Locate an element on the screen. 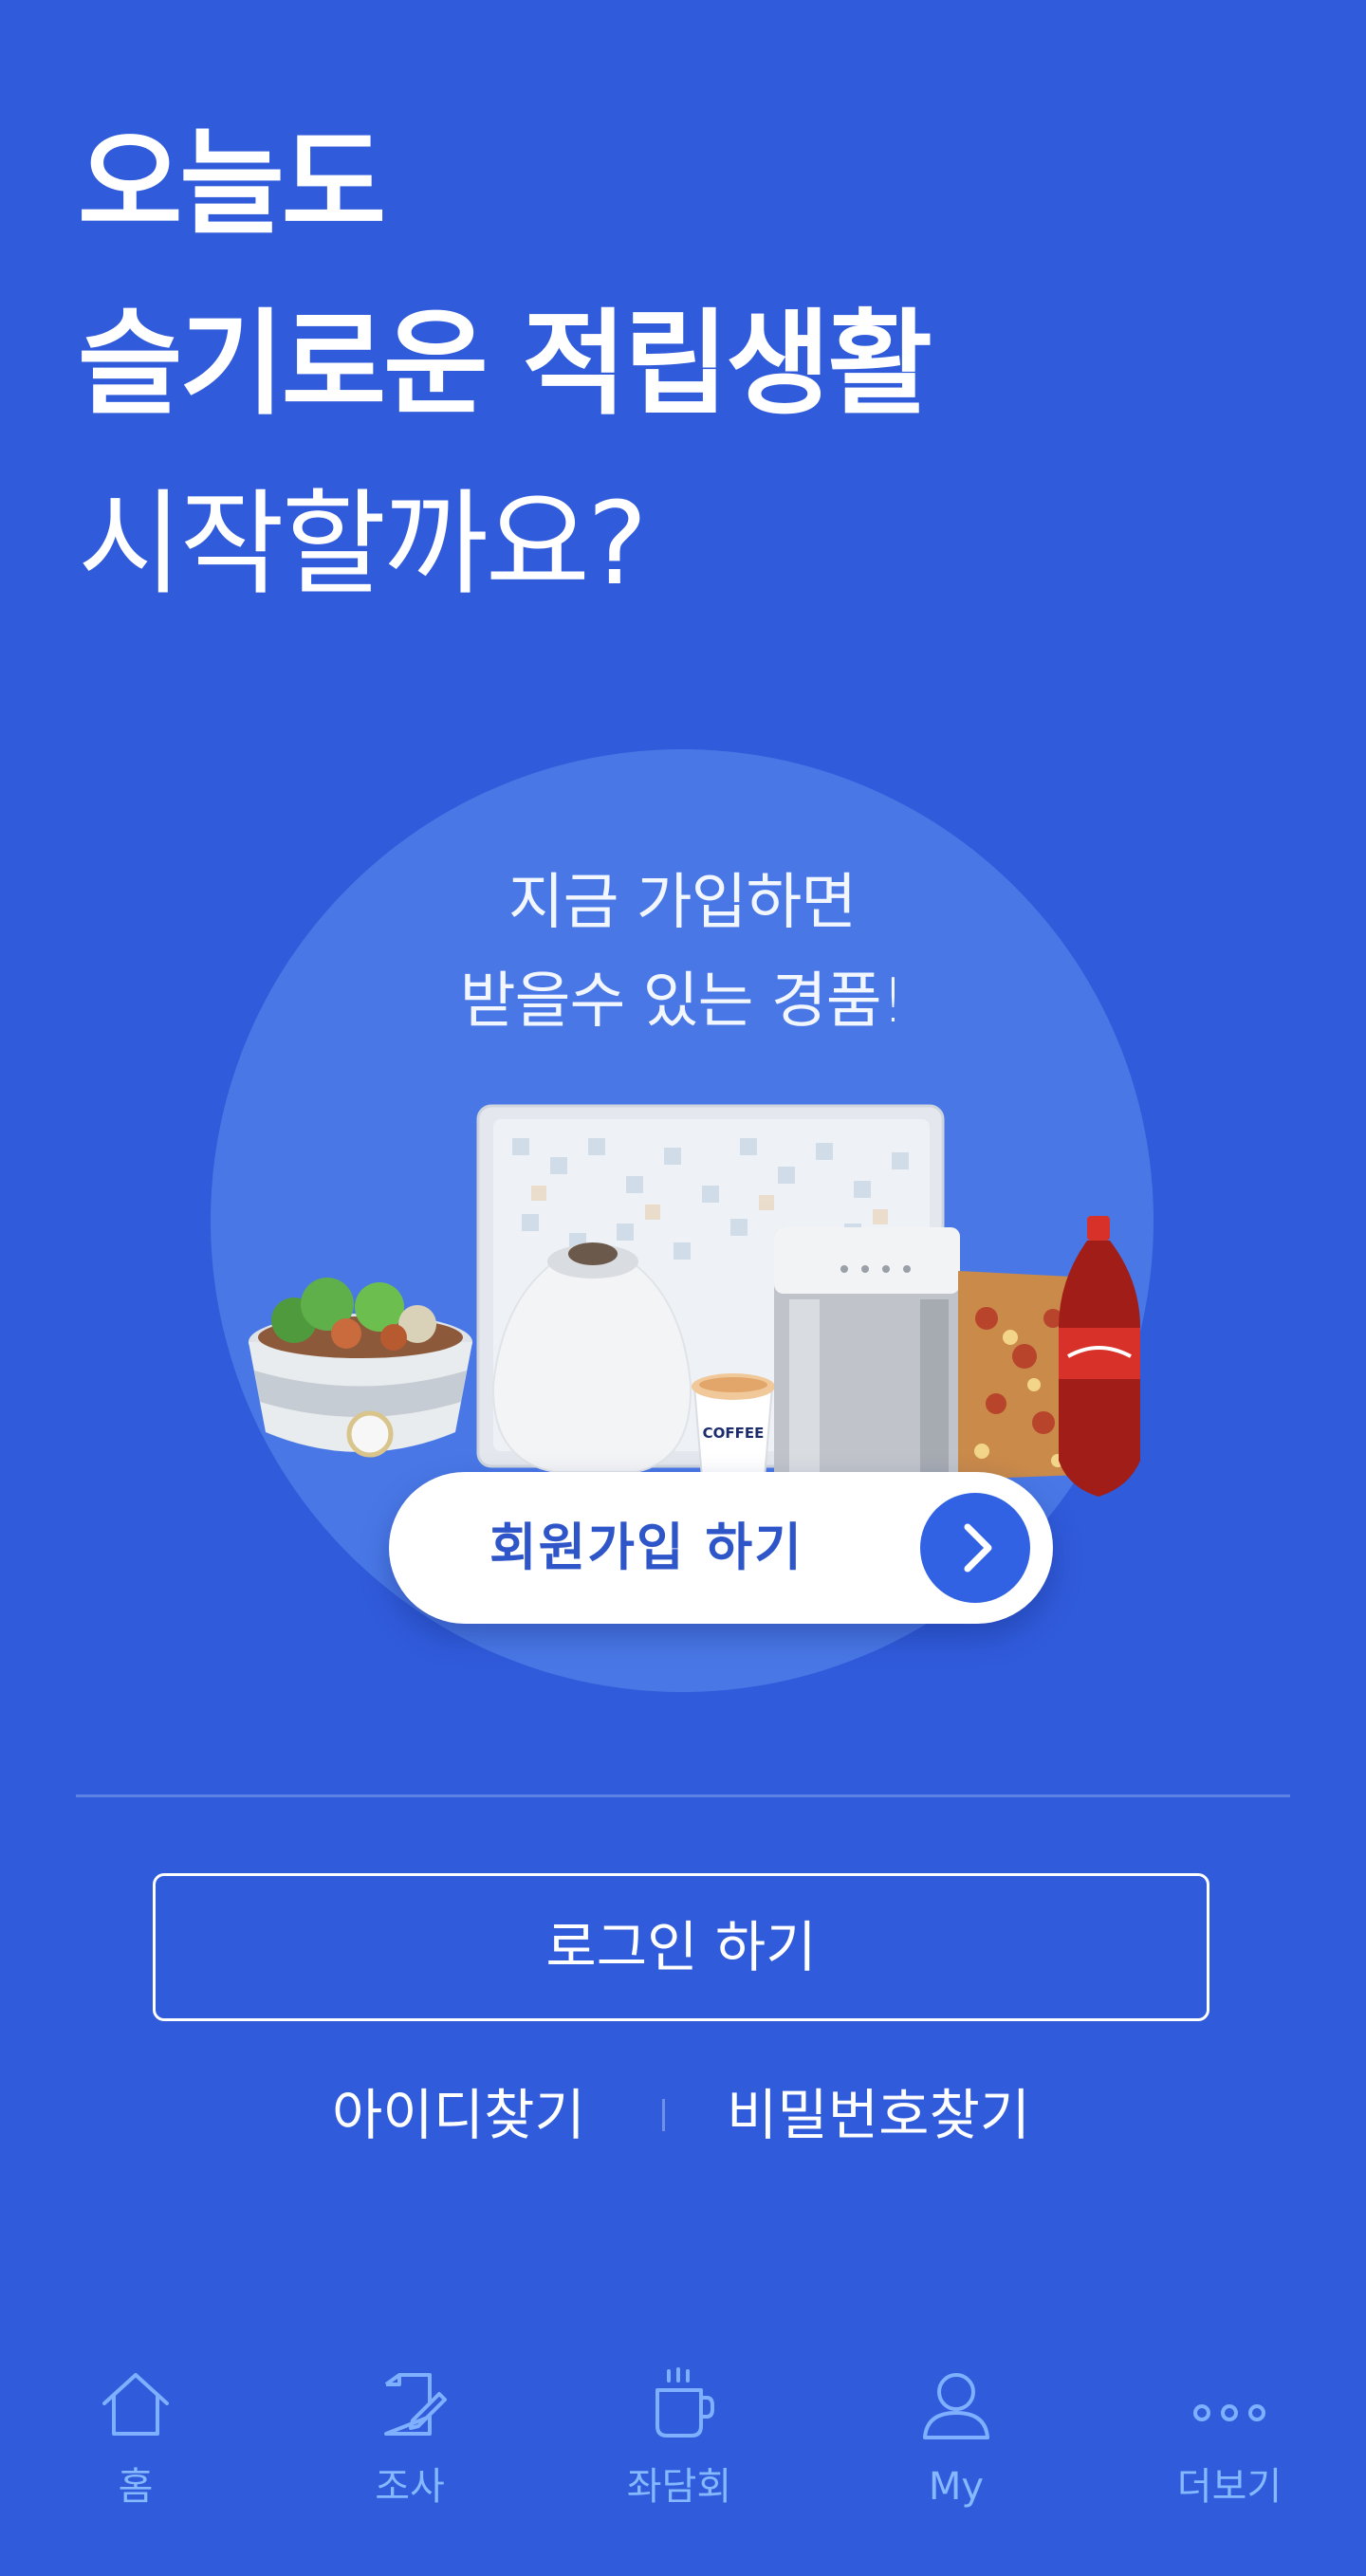  survey-icon is located at coordinates (415, 2404).